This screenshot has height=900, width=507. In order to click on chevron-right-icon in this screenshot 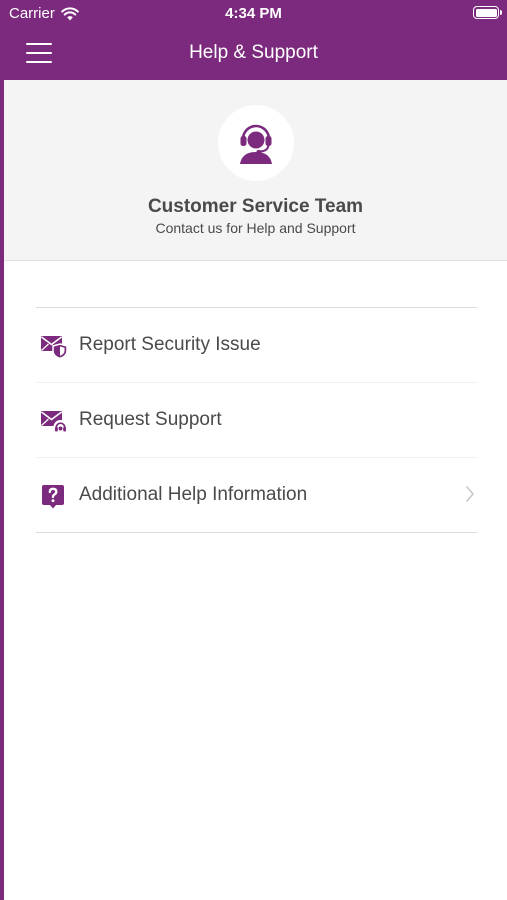, I will do `click(470, 494)`.